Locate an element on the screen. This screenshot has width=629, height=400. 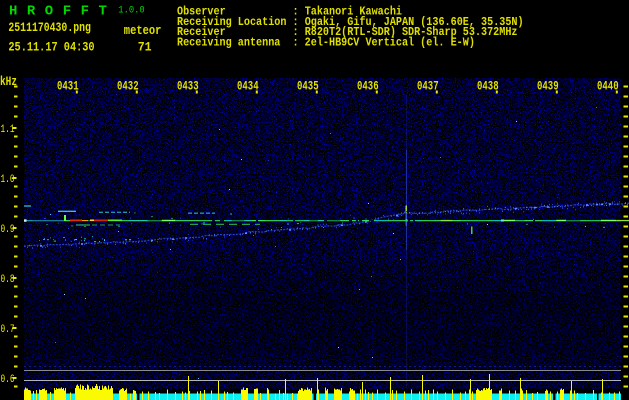
svg-text: 1.0 is located at coordinates (8, 180).